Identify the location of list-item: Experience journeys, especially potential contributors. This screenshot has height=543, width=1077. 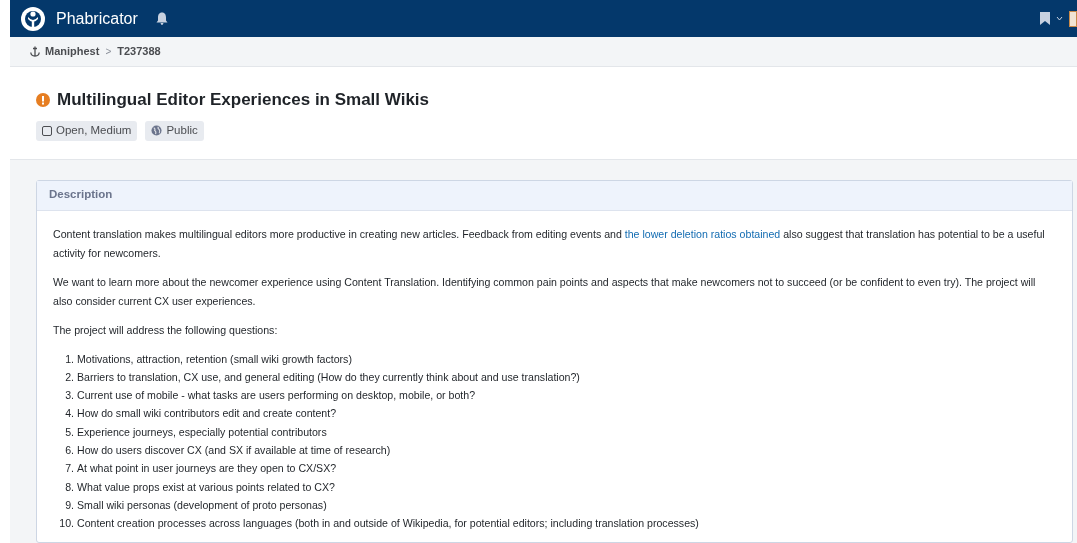
(202, 432).